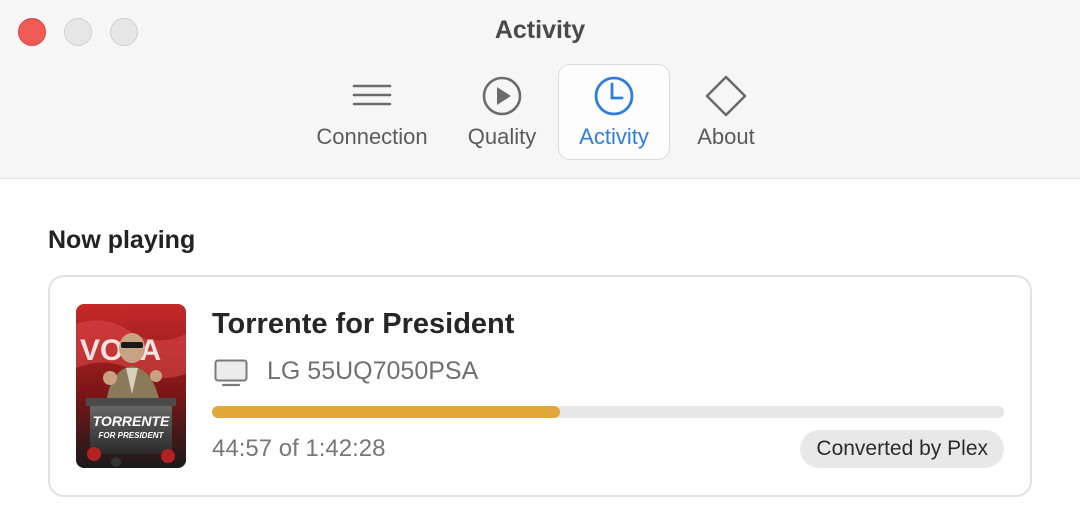  I want to click on tab-about: About, so click(726, 112).